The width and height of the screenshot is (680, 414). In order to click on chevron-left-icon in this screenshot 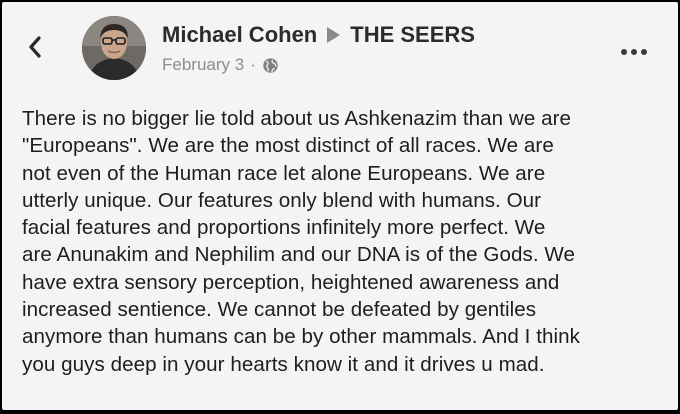, I will do `click(35, 47)`.